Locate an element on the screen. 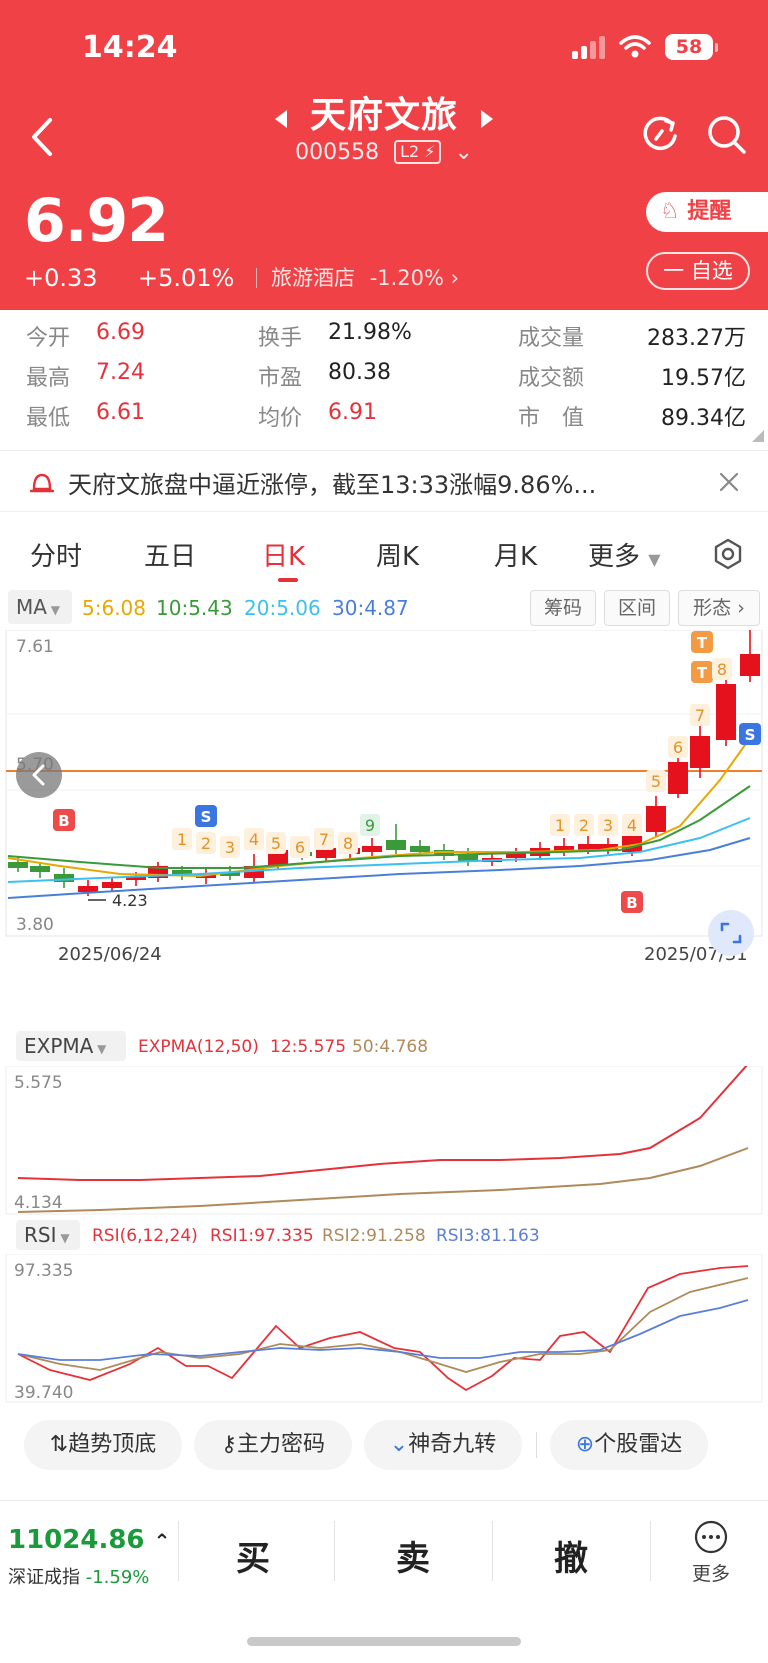 The image size is (768, 1663). remind-button: ♘ 提醒 is located at coordinates (707, 212).